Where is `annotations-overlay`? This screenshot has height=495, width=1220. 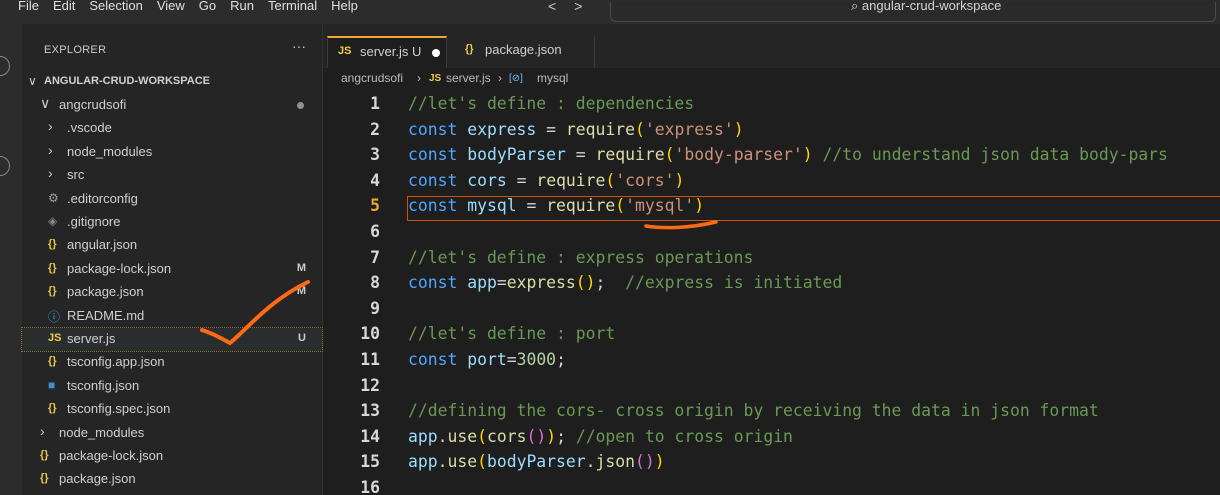
annotations-overlay is located at coordinates (459, 283).